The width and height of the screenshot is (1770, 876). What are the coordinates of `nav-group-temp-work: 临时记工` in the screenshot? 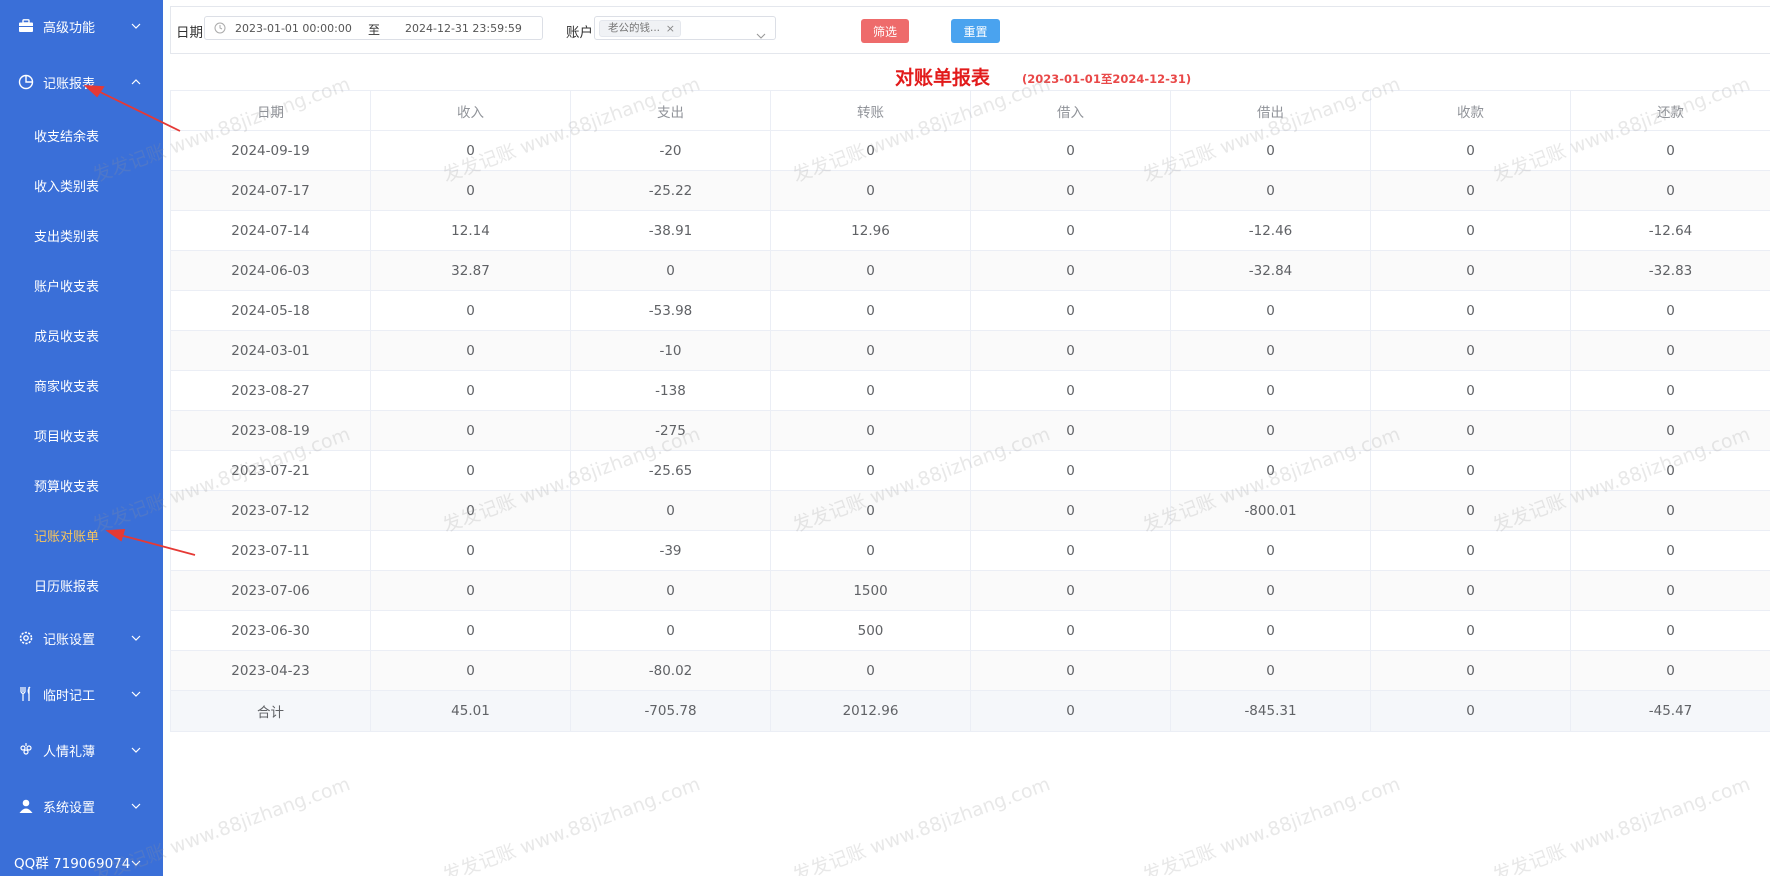 It's located at (81, 694).